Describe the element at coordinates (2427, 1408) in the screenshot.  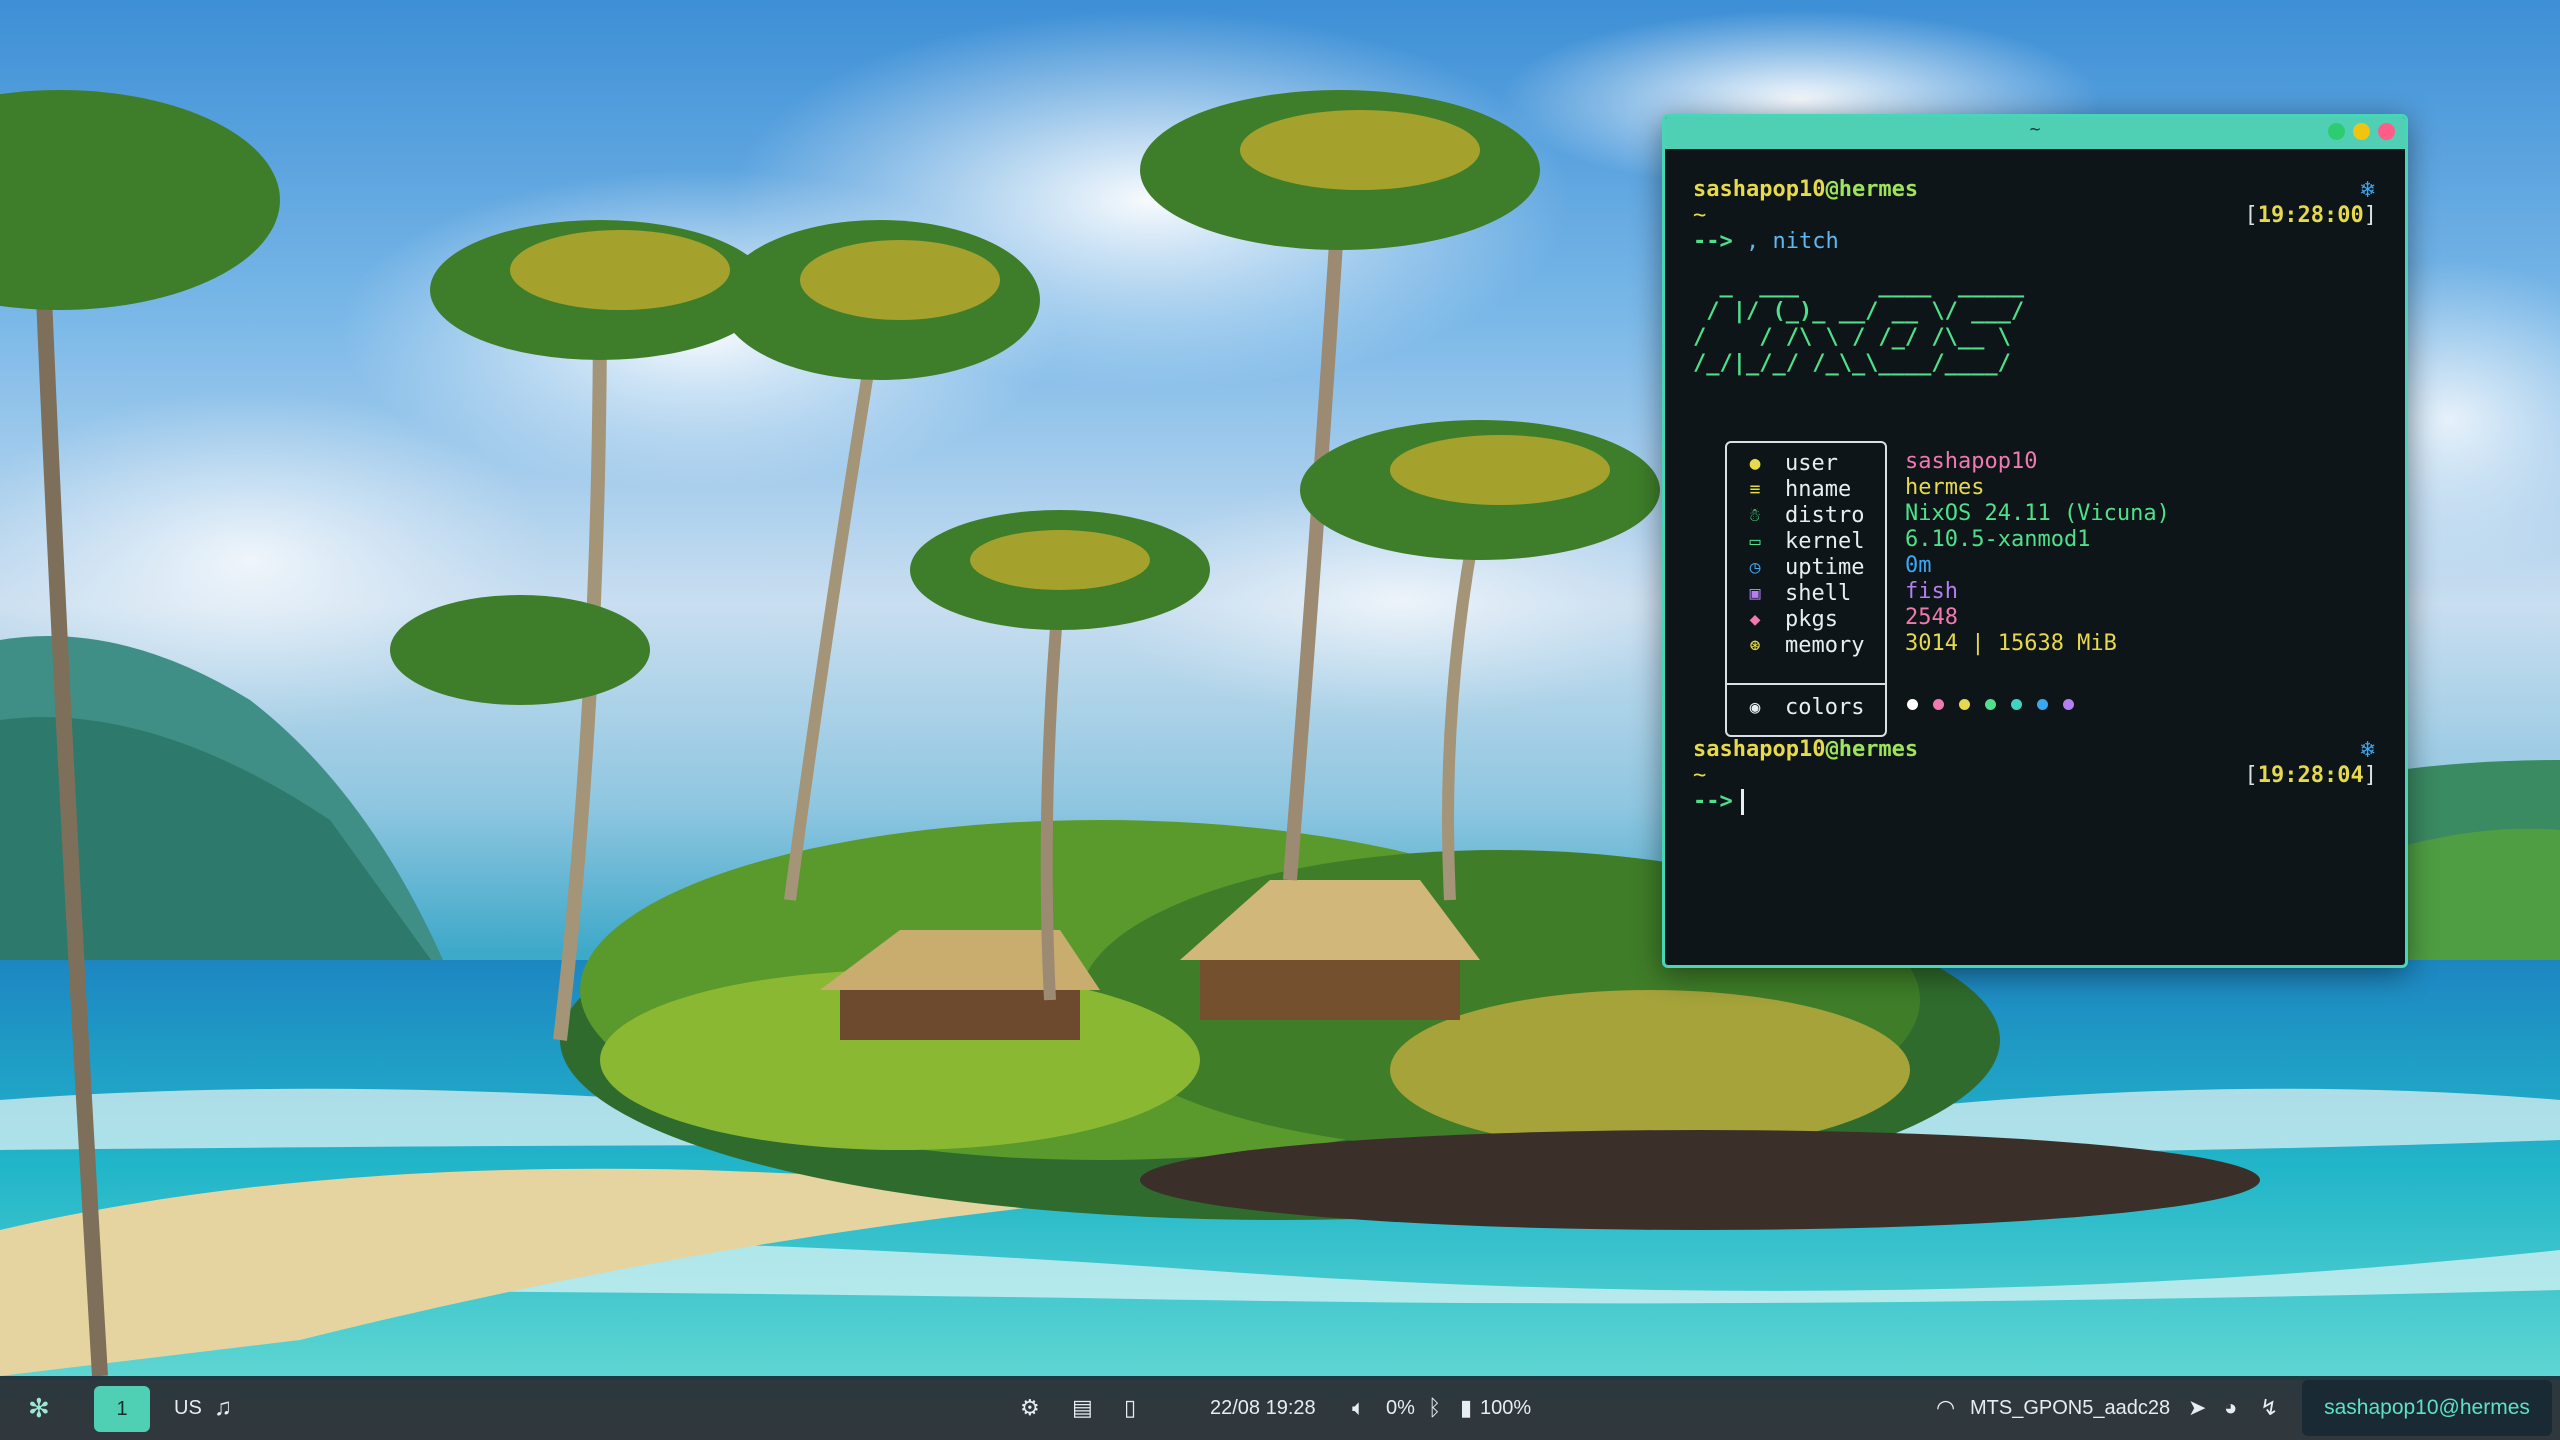
I see `user-host-label: sashapop10@hermes` at that location.